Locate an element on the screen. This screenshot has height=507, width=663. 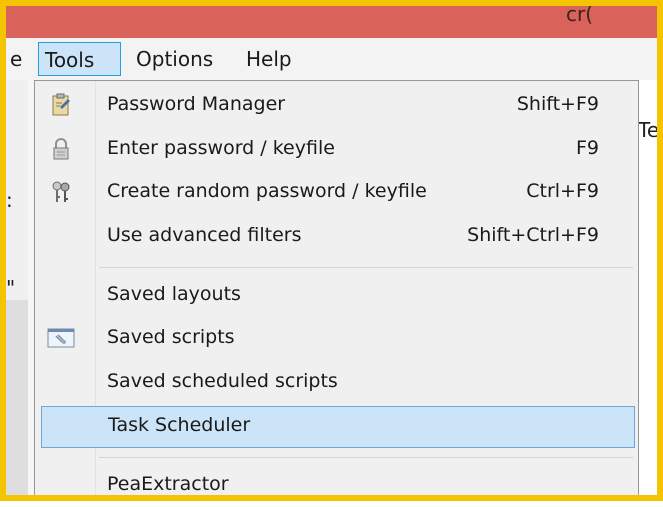
left-panel-text: : is located at coordinates (9, 200).